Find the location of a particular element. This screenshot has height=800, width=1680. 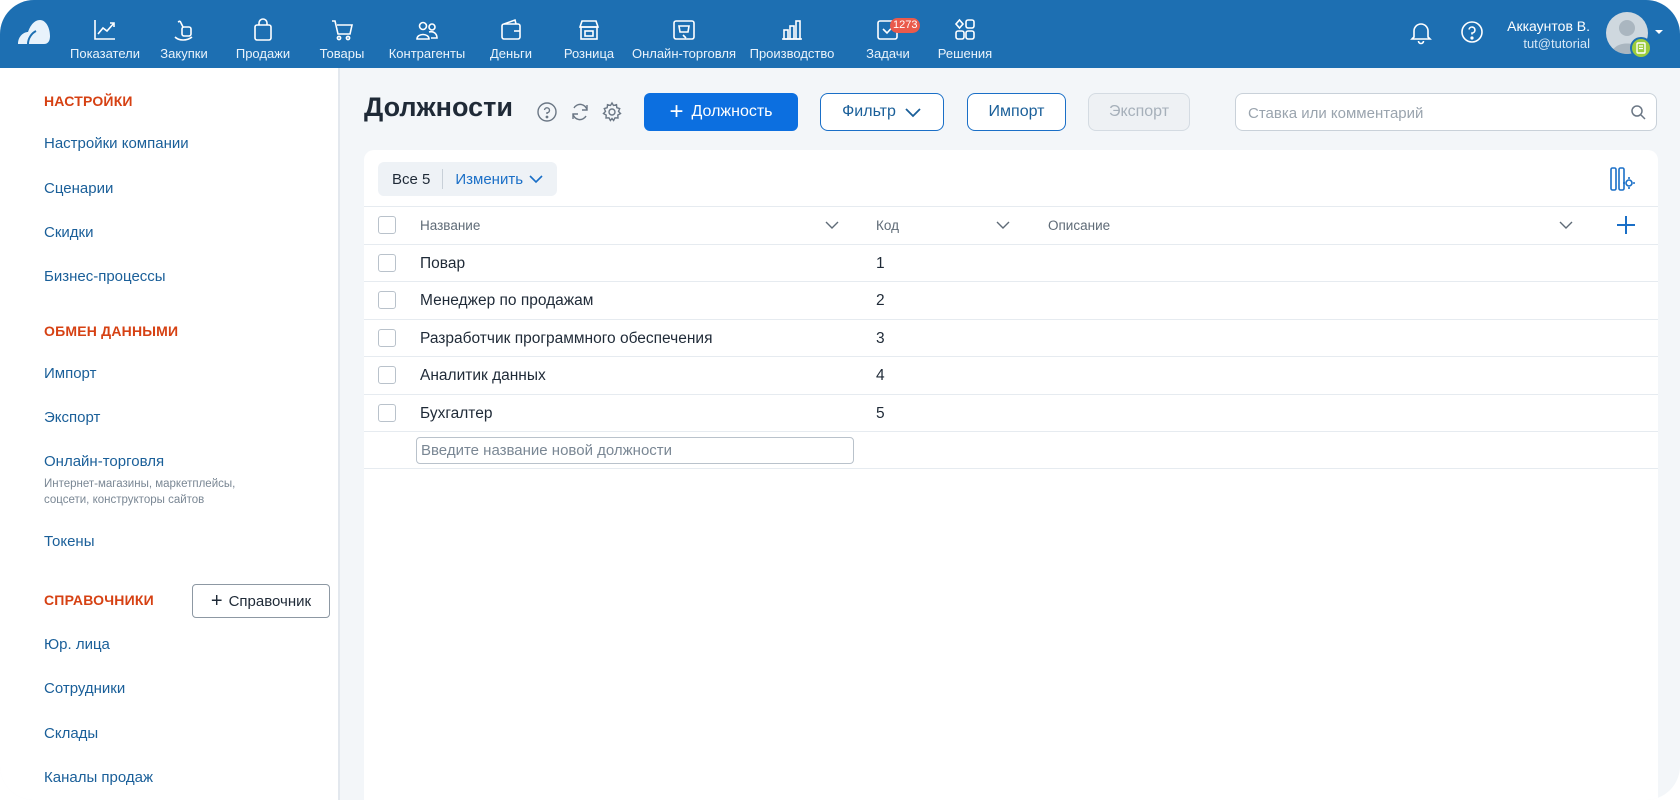

table-row: Бухгалтер 5 is located at coordinates (1011, 412).